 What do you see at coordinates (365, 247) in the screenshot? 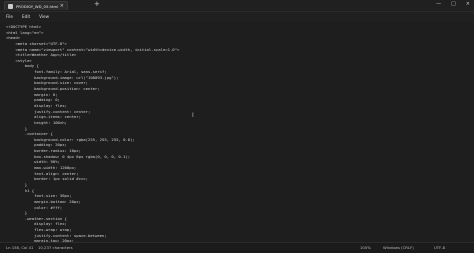
I see `zoom-level: 100%` at bounding box center [365, 247].